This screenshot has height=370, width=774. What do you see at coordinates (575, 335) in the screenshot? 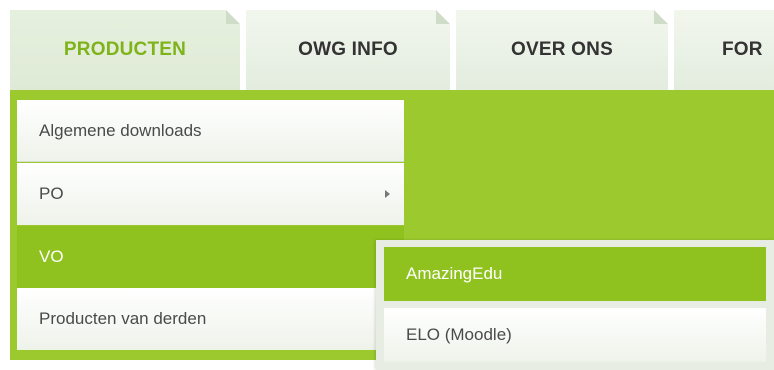
I see `submenu-item-elo-moodle: ELO (Moodle)` at bounding box center [575, 335].